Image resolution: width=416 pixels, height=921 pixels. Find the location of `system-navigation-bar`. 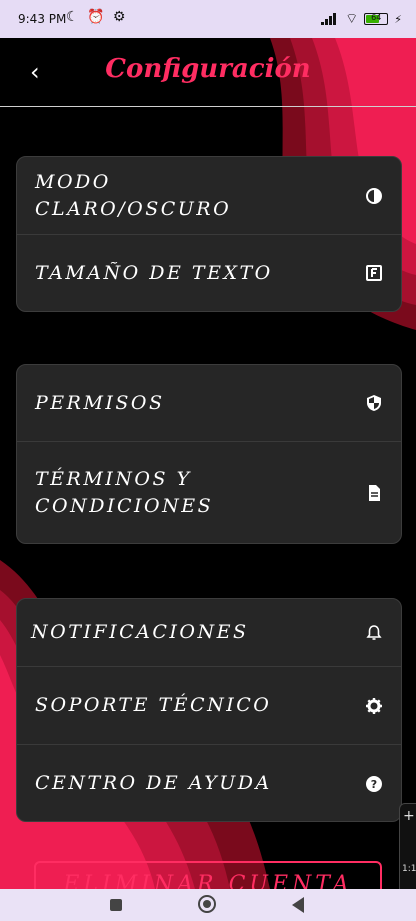

system-navigation-bar is located at coordinates (208, 905).